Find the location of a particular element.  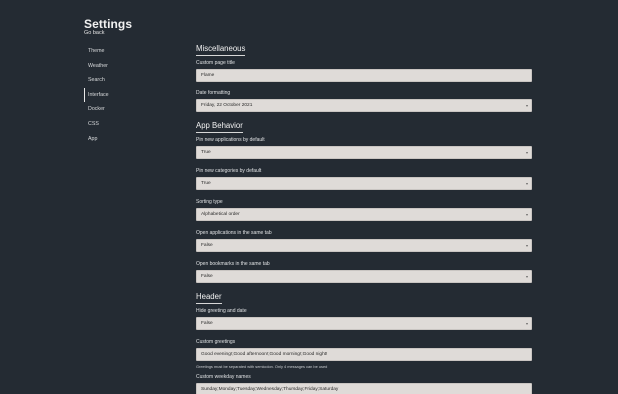

sorting-type-value: Alphabetical order is located at coordinates (220, 214).